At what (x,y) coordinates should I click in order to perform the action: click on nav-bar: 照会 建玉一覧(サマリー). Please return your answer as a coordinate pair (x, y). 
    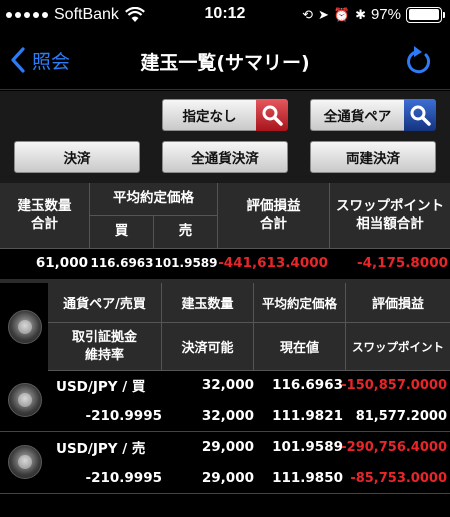
    Looking at the image, I should click on (225, 61).